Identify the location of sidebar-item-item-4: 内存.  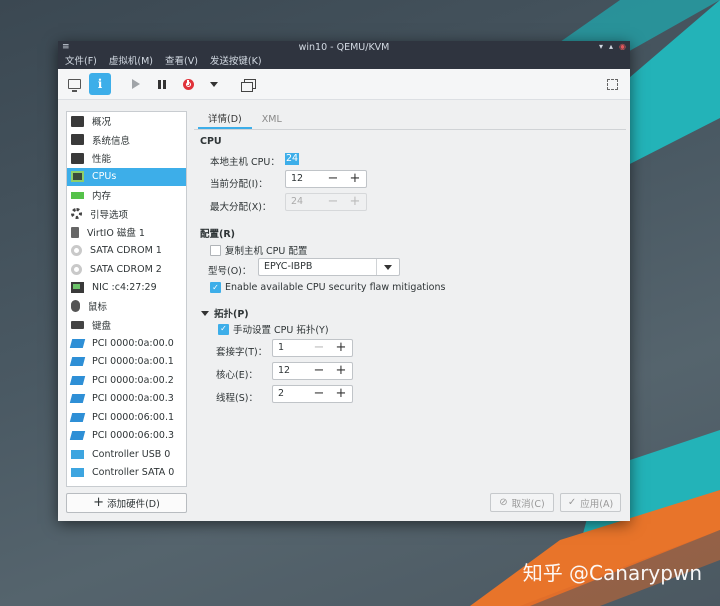
(126, 195).